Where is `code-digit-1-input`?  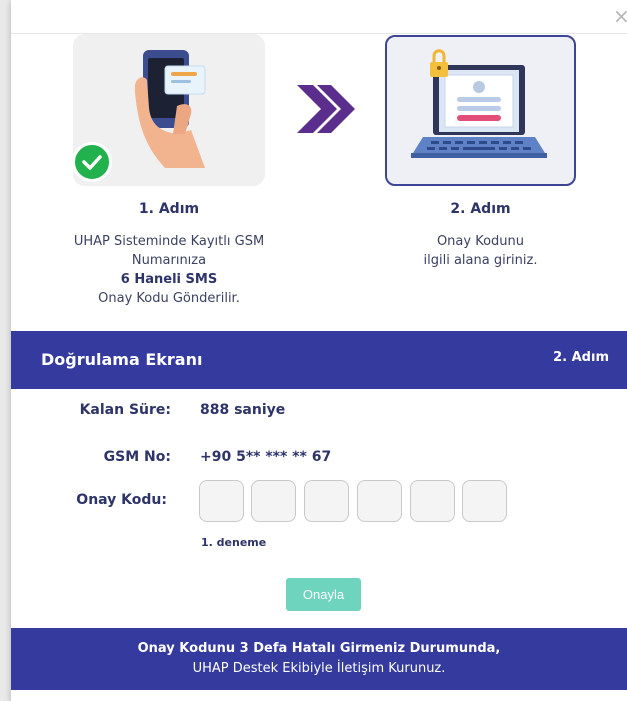 code-digit-1-input is located at coordinates (221, 501).